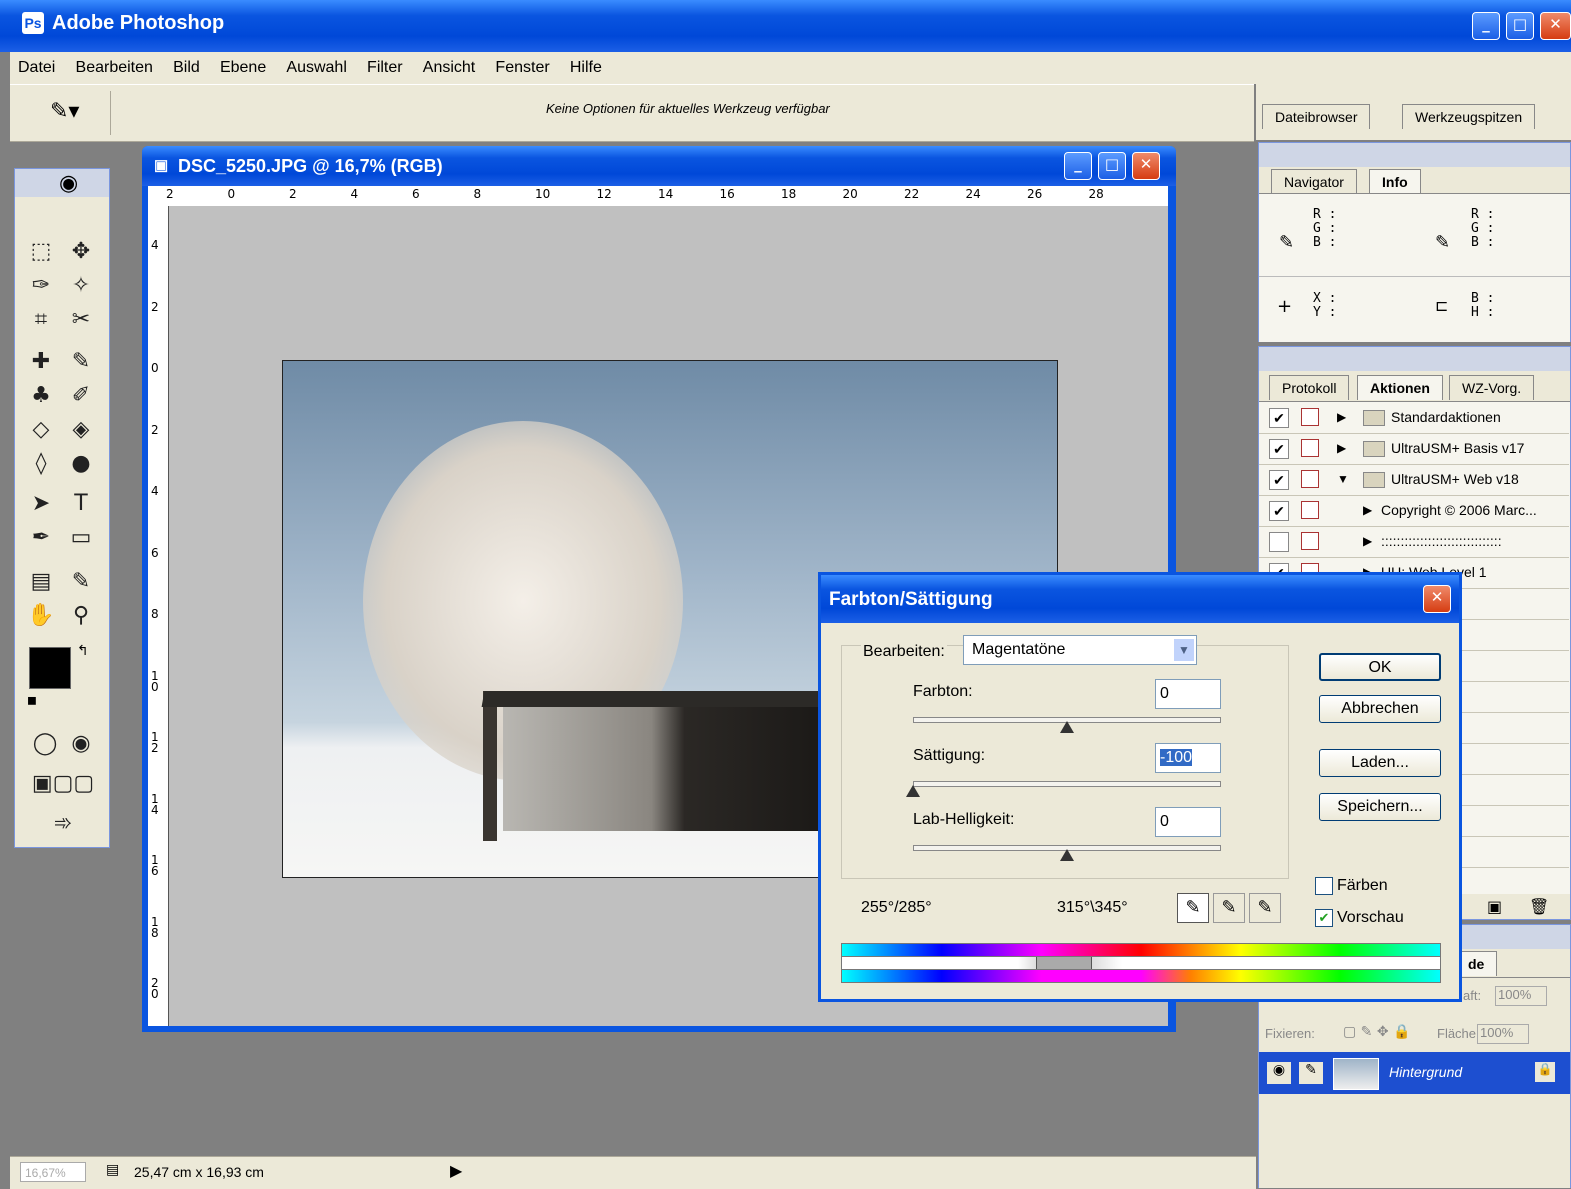 The image size is (1571, 1189). What do you see at coordinates (385, 68) in the screenshot?
I see `menu-filter: Filter` at bounding box center [385, 68].